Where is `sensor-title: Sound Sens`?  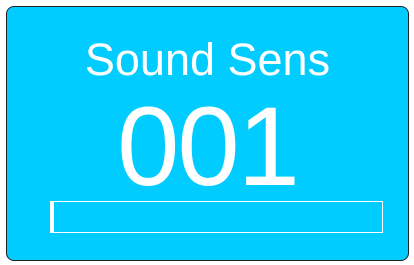 sensor-title: Sound Sens is located at coordinates (207, 59).